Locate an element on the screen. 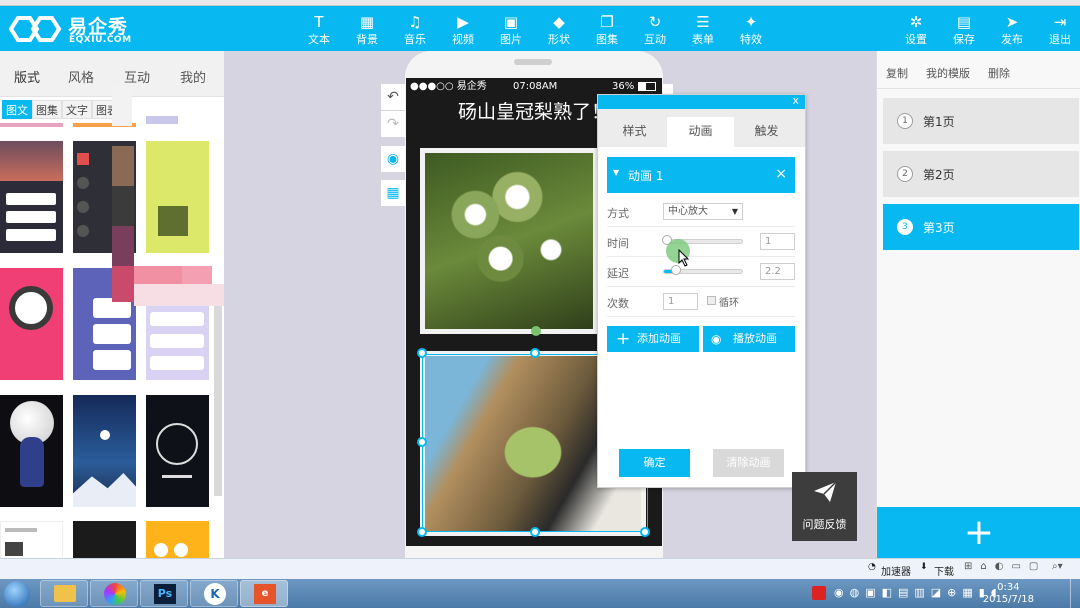 The image size is (1080, 608). tool-background: ▦ 背景 is located at coordinates (367, 28).